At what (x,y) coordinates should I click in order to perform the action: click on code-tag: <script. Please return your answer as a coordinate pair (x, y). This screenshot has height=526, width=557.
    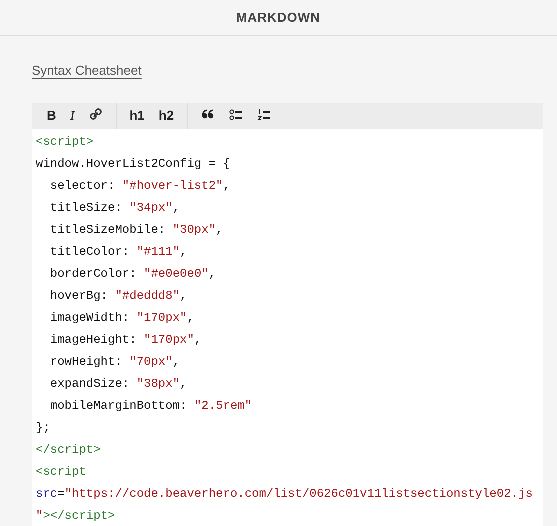
    Looking at the image, I should click on (61, 472).